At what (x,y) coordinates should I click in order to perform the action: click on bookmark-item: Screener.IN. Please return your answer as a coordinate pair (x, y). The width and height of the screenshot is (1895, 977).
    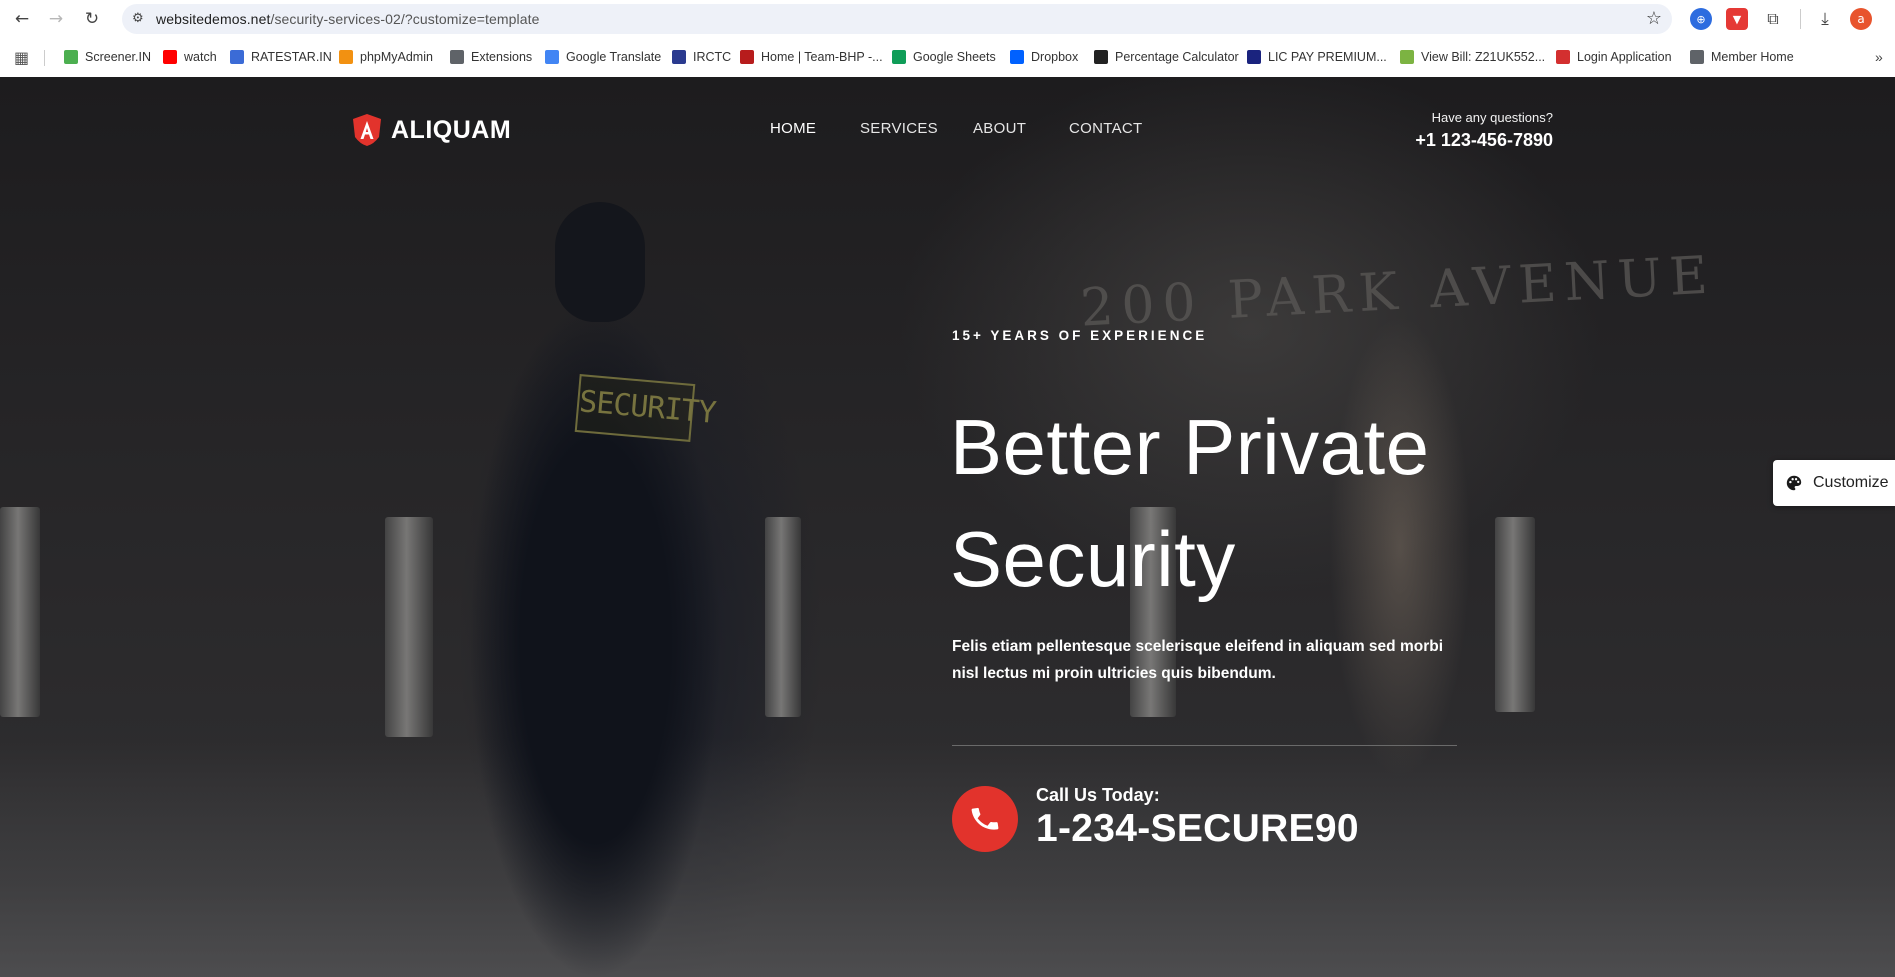
    Looking at the image, I should click on (107, 57).